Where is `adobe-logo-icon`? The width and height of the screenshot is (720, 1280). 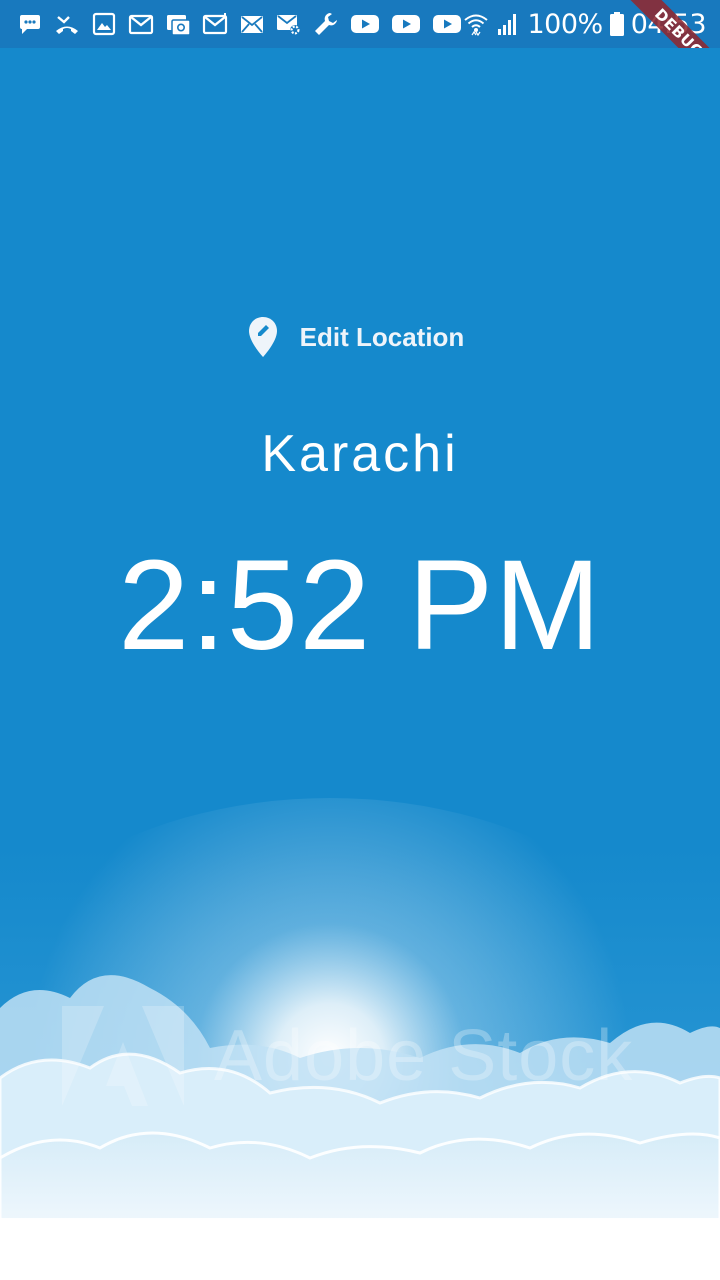
adobe-logo-icon is located at coordinates (123, 1056).